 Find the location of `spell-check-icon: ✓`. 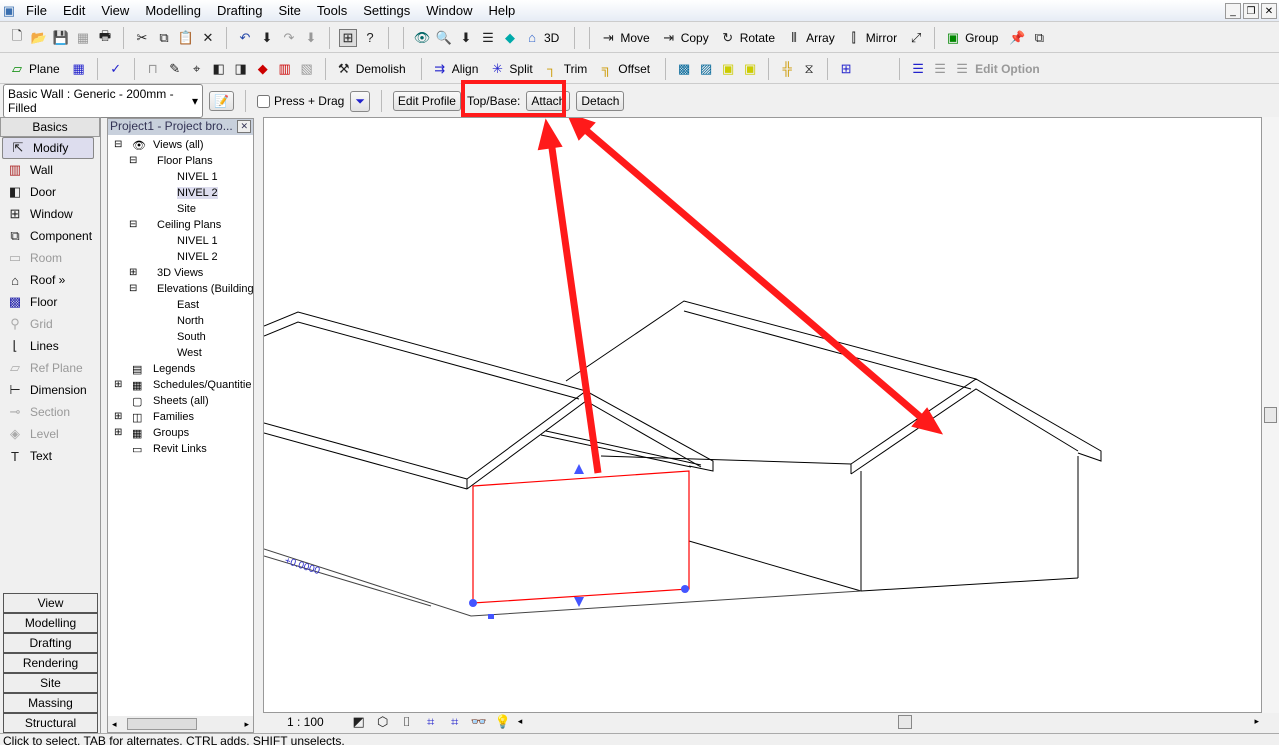

spell-check-icon: ✓ is located at coordinates (116, 69).